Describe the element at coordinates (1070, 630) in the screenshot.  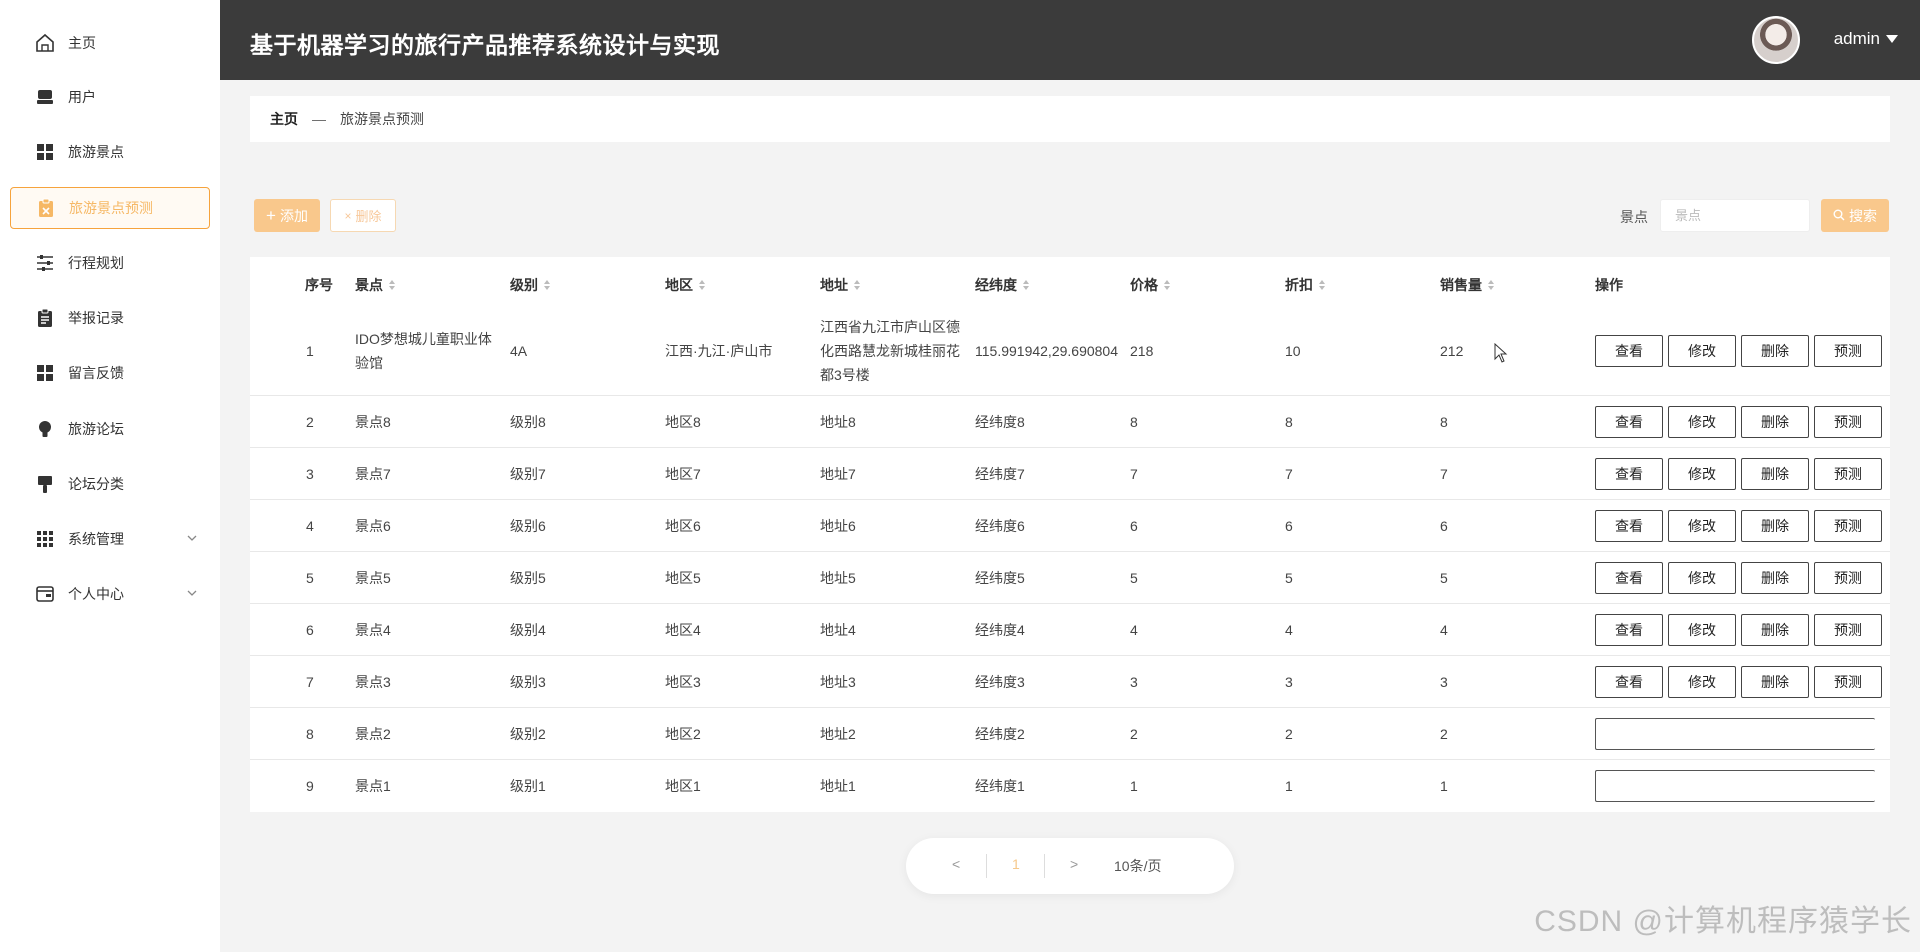
I see `table-row: 6 景点4 级别4 地区4 地址4 经纬度4 4 4 4 查看 修改 删除 预测` at that location.